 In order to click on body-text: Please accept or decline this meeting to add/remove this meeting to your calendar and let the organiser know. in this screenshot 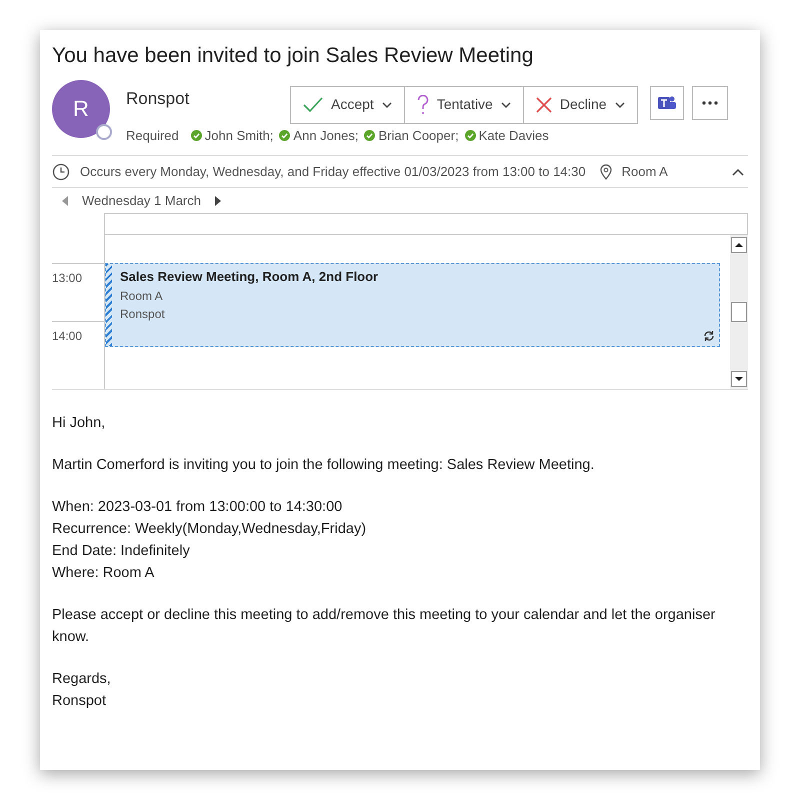, I will do `click(384, 626)`.